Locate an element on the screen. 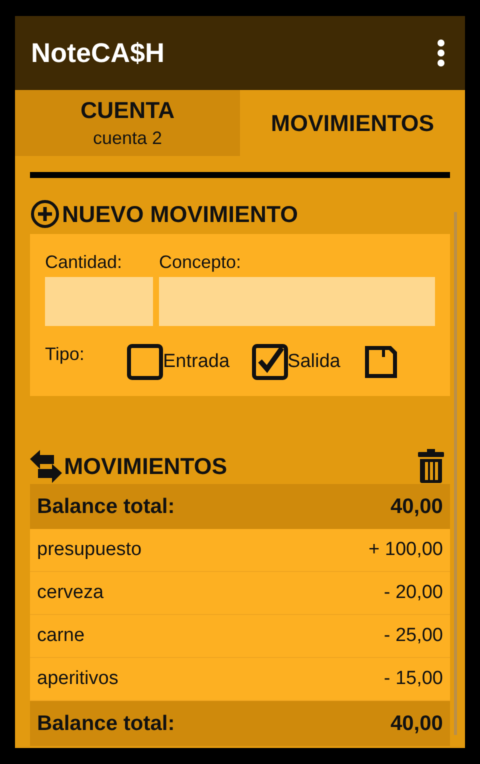  concept-text: aperitivos is located at coordinates (77, 679).